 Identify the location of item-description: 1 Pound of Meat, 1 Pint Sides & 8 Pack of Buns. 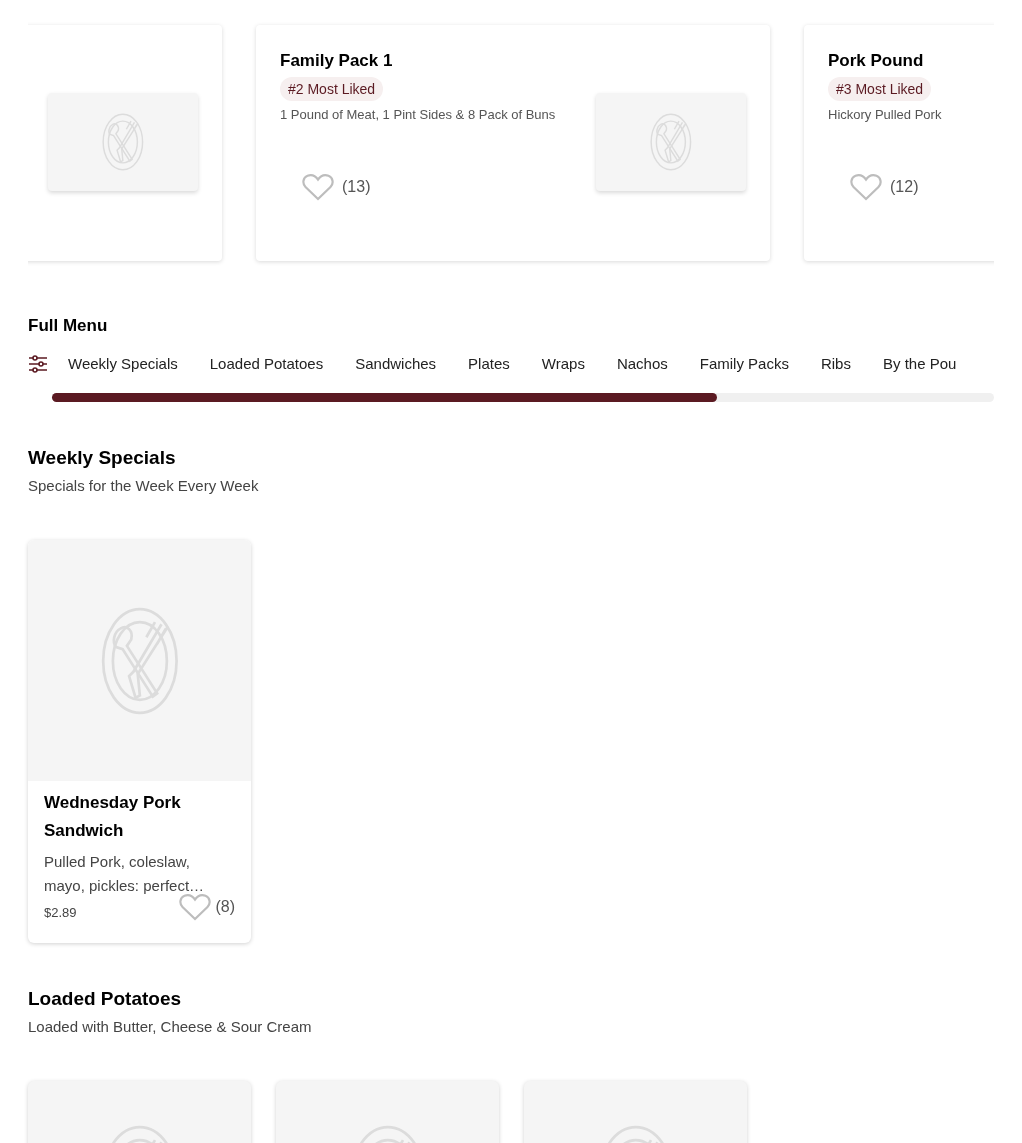
(418, 115).